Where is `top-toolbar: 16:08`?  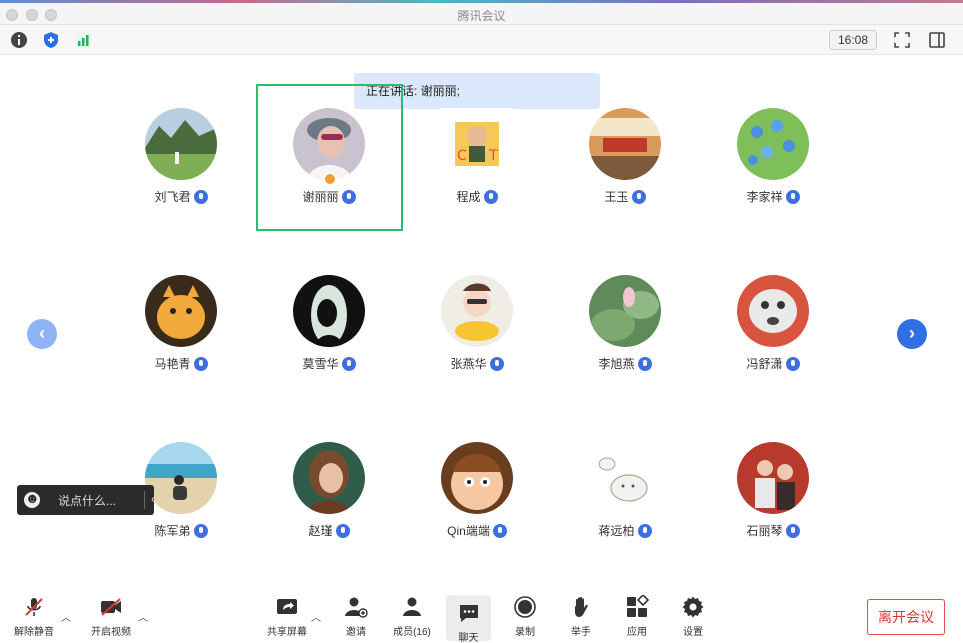
top-toolbar: 16:08 is located at coordinates (481, 40).